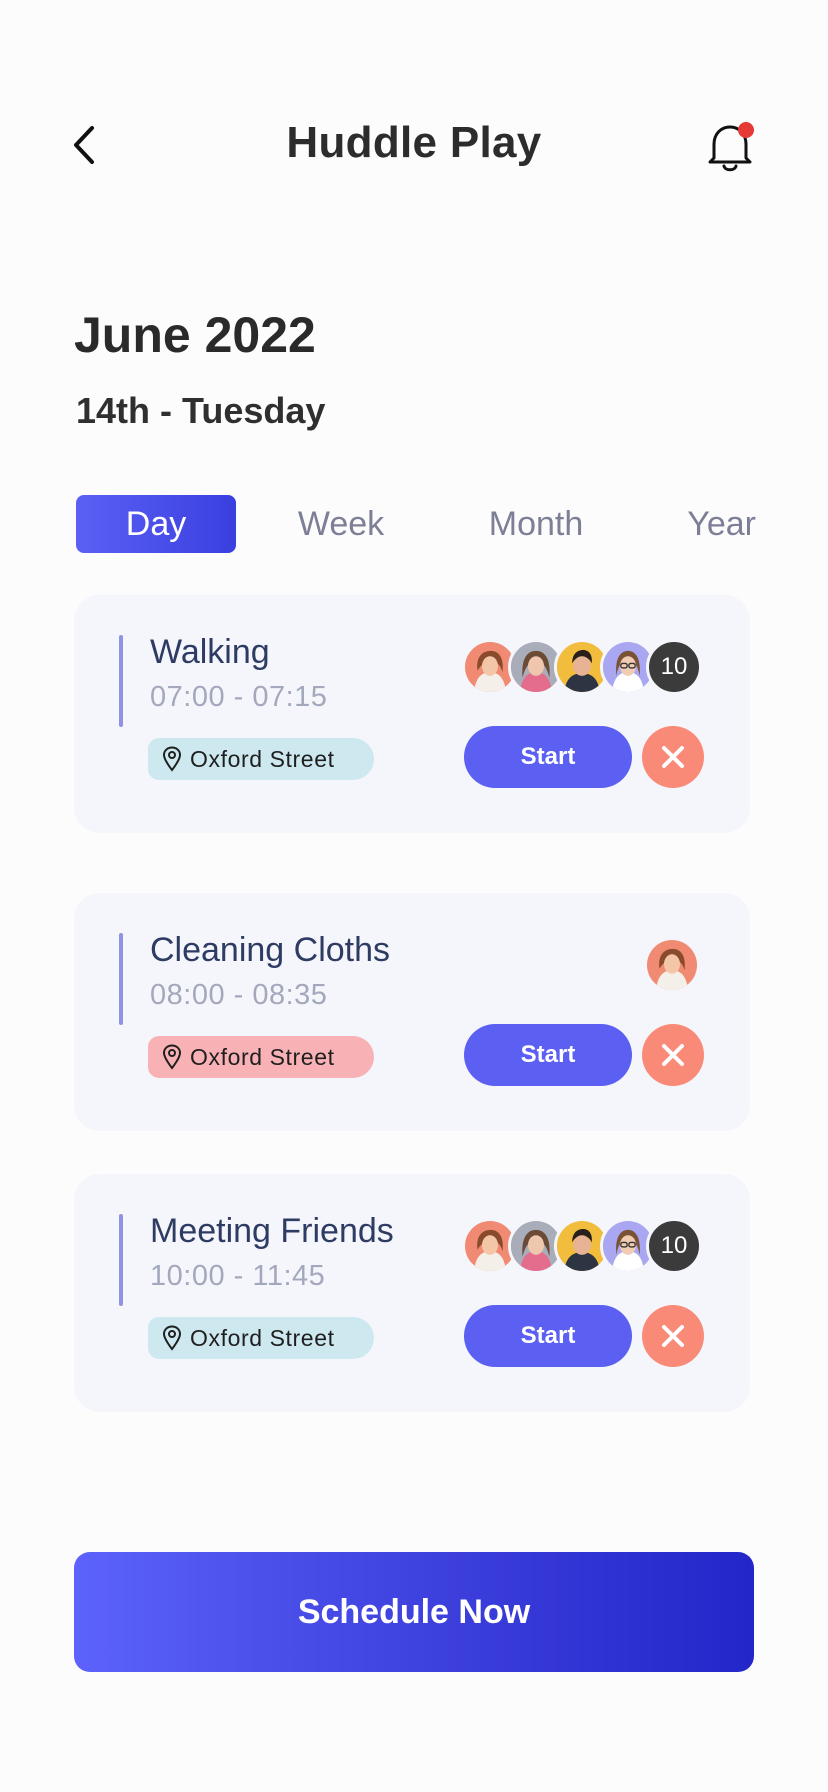 The width and height of the screenshot is (828, 1792). I want to click on avatar, so click(672, 965).